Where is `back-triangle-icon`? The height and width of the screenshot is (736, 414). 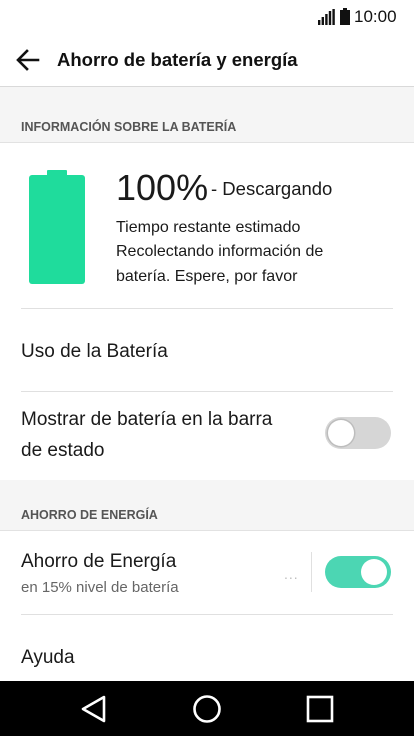 back-triangle-icon is located at coordinates (93, 709).